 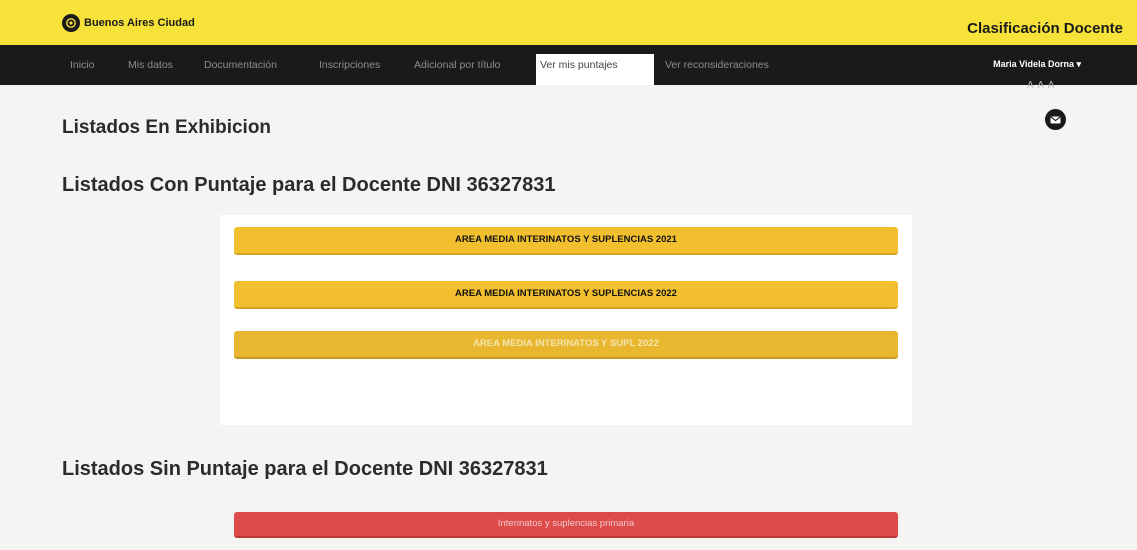 What do you see at coordinates (150, 65) in the screenshot?
I see `nav-item-mis-datos: Mis datos` at bounding box center [150, 65].